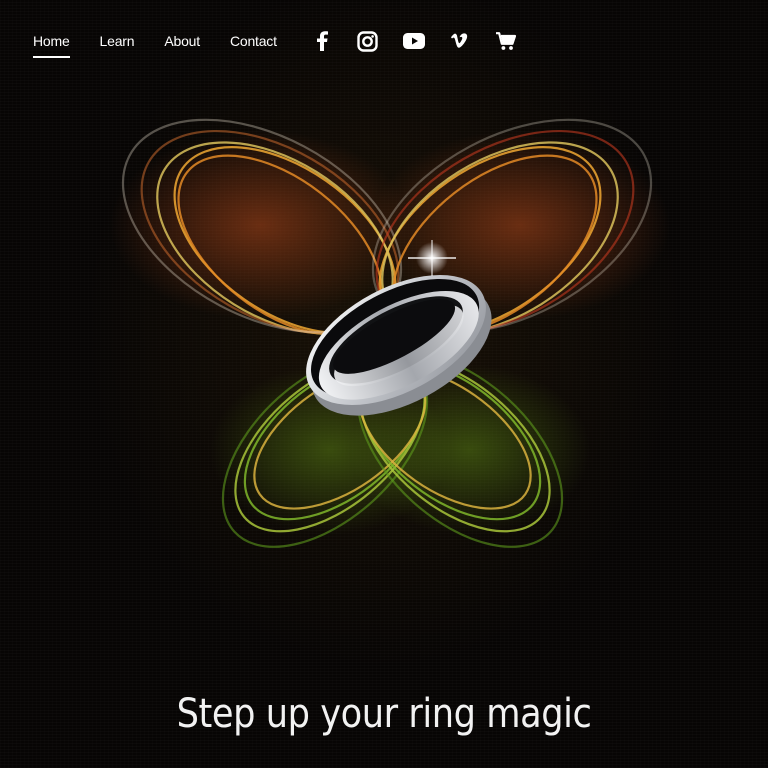 This screenshot has width=768, height=768. What do you see at coordinates (384, 713) in the screenshot?
I see `hero-headline: Step up your ring magic` at bounding box center [384, 713].